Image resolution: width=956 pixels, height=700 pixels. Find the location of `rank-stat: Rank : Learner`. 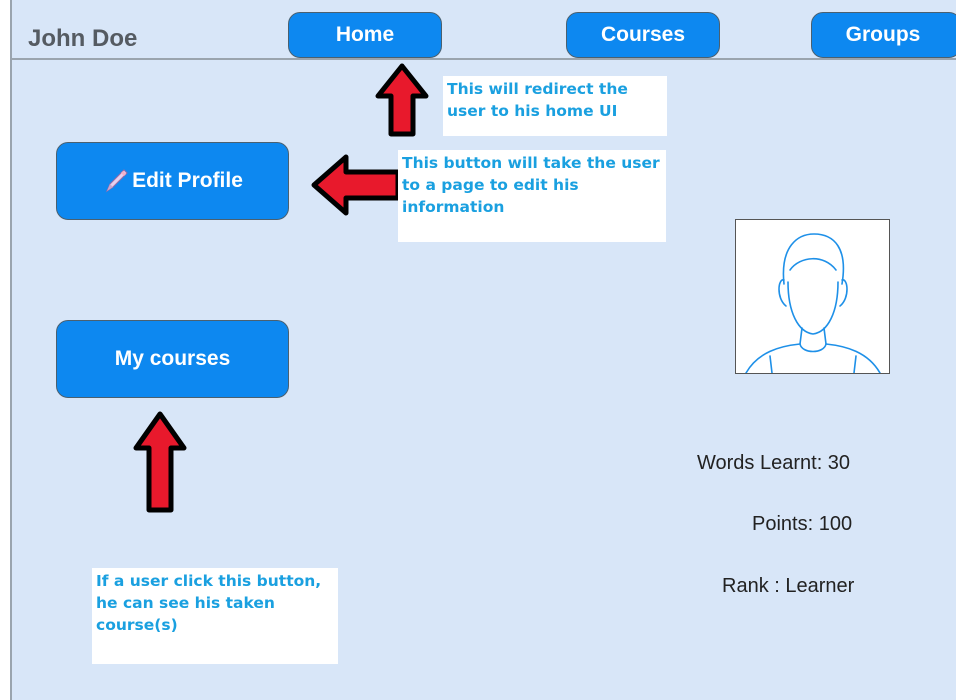

rank-stat: Rank : Learner is located at coordinates (788, 586).